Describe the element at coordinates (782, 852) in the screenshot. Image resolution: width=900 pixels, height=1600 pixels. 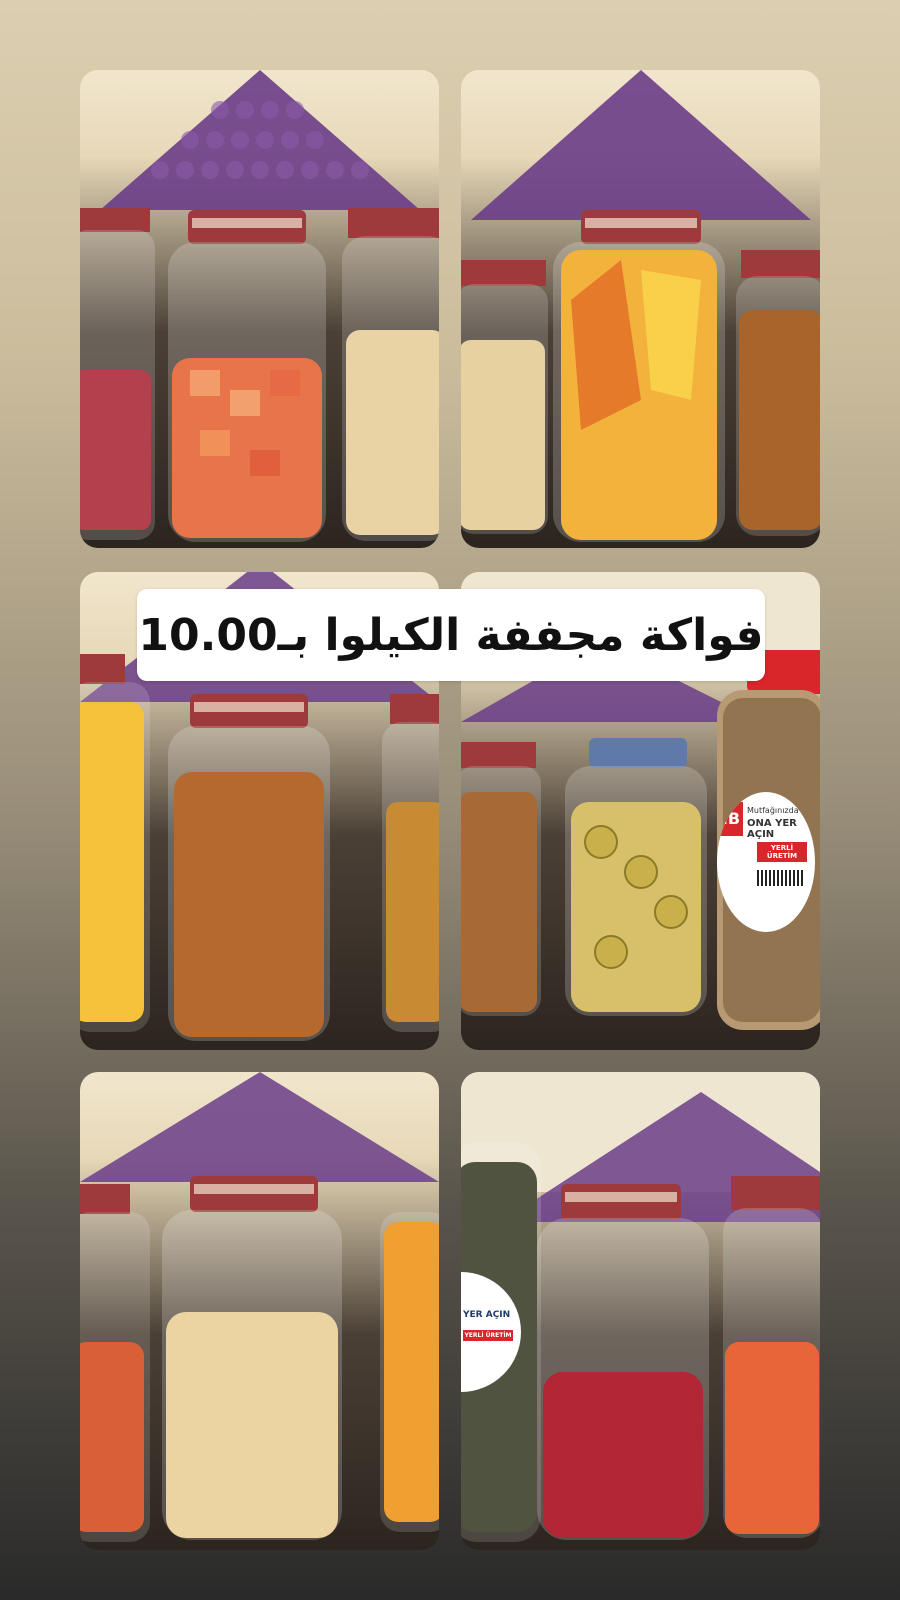
I see `label-badge: YERLİ ÜRETİM` at that location.